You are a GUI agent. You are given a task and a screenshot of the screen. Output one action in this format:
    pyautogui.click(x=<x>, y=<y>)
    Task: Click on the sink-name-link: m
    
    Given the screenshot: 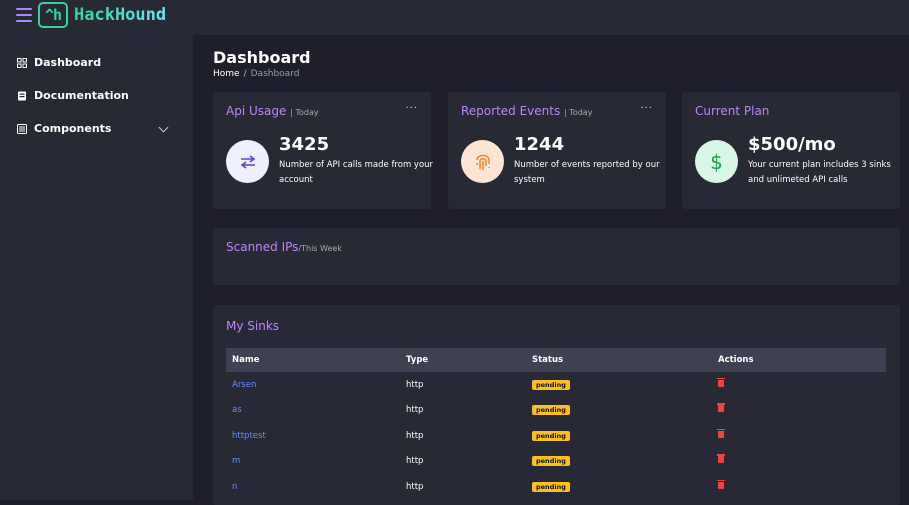 What is the action you would take?
    pyautogui.click(x=313, y=462)
    